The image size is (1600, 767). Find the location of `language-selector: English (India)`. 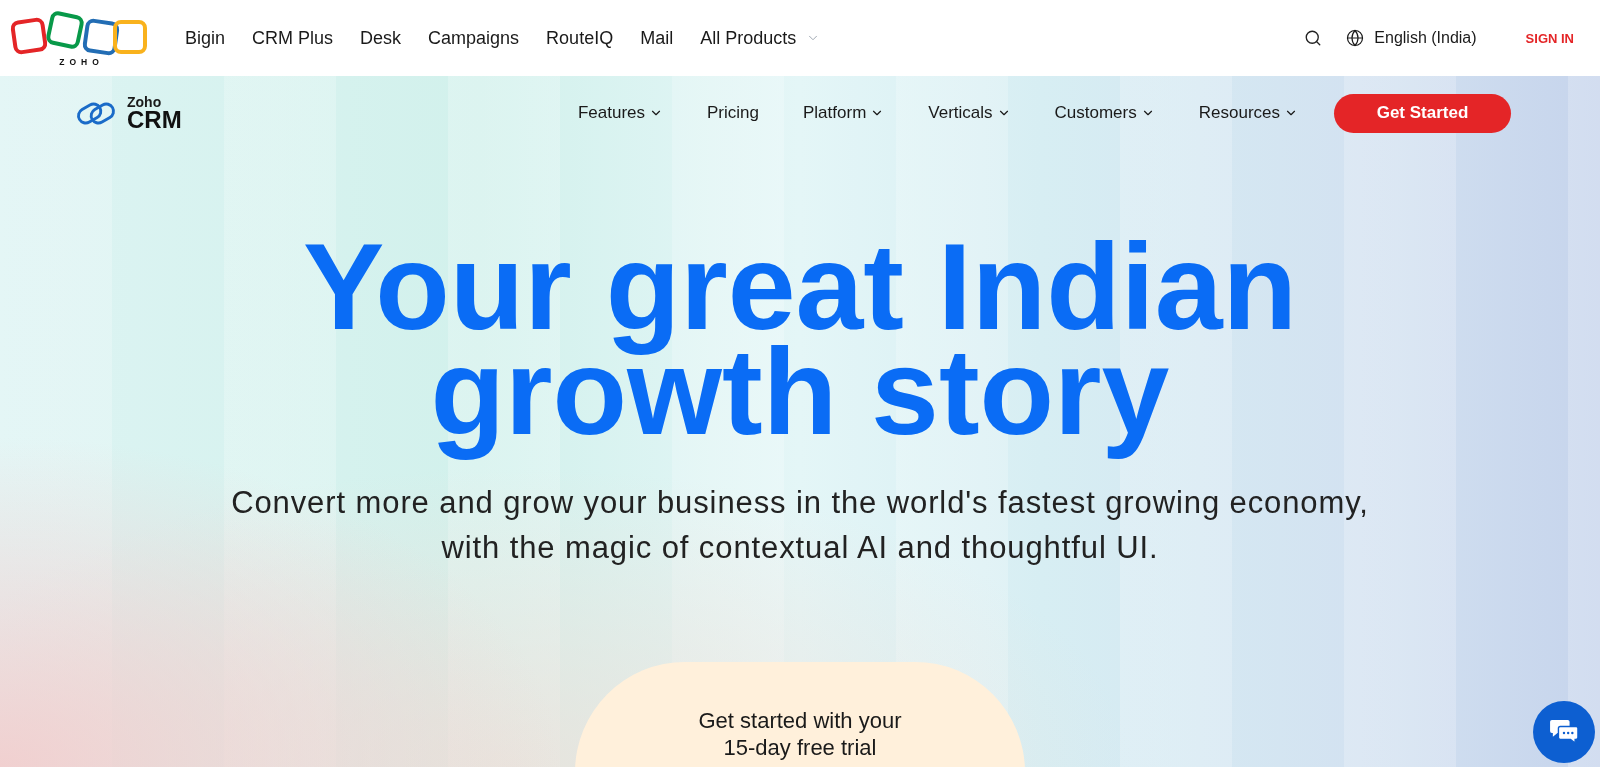

language-selector: English (India) is located at coordinates (1411, 38).